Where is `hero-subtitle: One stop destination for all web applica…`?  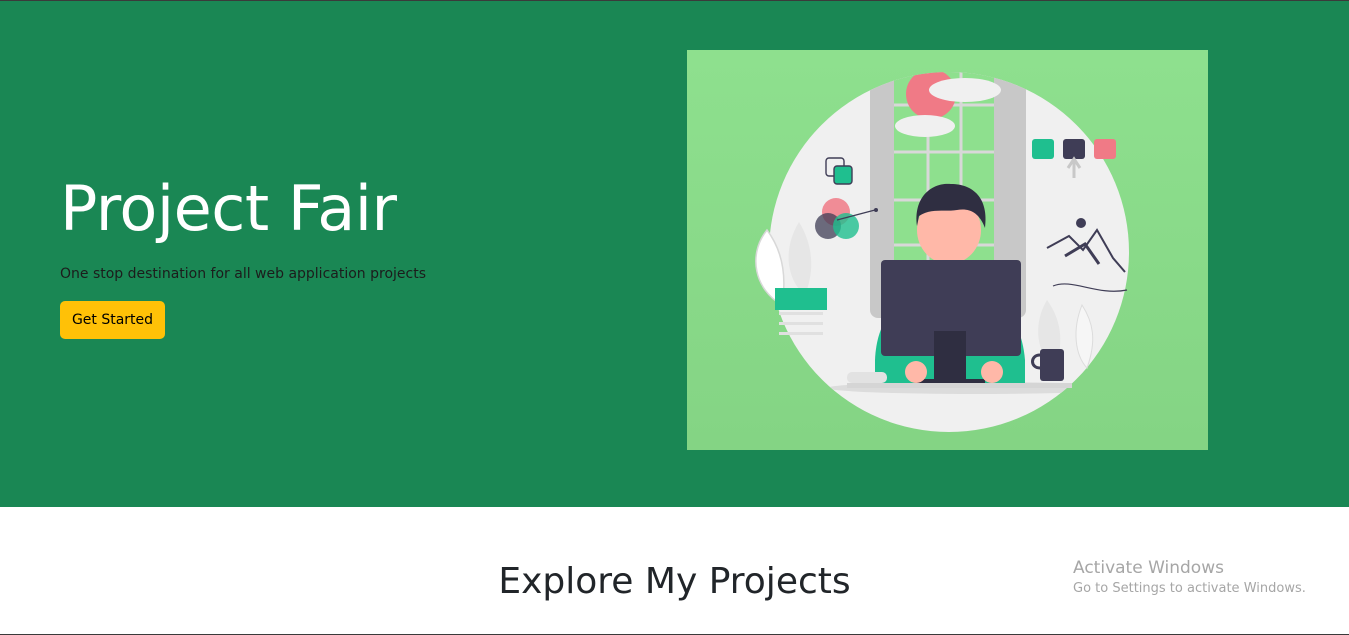 hero-subtitle: One stop destination for all web applica… is located at coordinates (243, 274).